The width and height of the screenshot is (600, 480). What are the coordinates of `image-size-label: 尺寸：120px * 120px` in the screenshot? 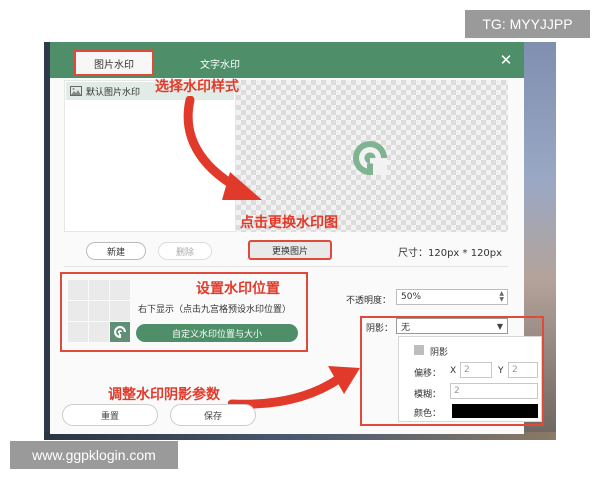 It's located at (450, 253).